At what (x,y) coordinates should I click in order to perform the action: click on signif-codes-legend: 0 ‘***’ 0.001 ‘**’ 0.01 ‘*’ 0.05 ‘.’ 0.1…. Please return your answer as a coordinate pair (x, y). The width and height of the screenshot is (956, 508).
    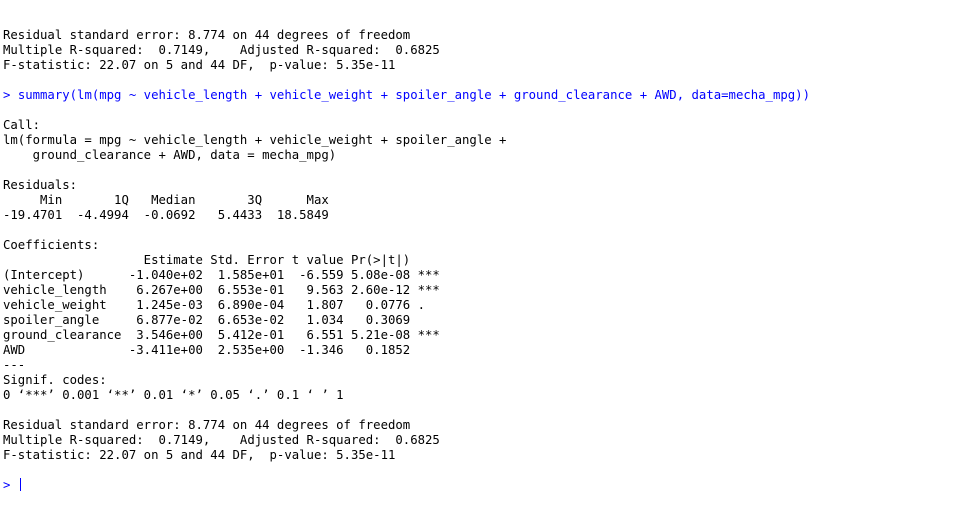
    Looking at the image, I should click on (173, 395).